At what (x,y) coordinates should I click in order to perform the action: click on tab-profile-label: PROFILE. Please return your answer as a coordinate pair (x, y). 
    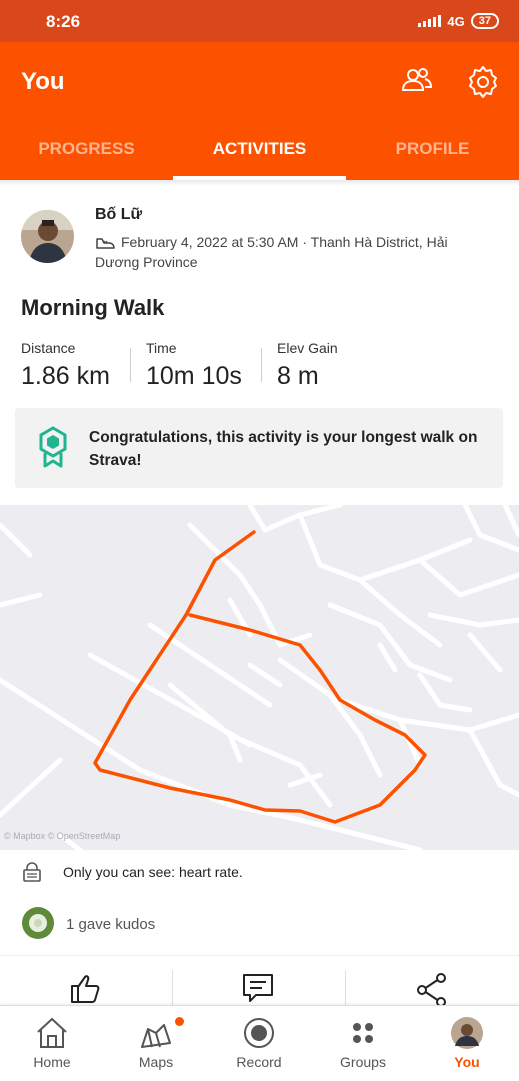
    Looking at the image, I should click on (432, 148).